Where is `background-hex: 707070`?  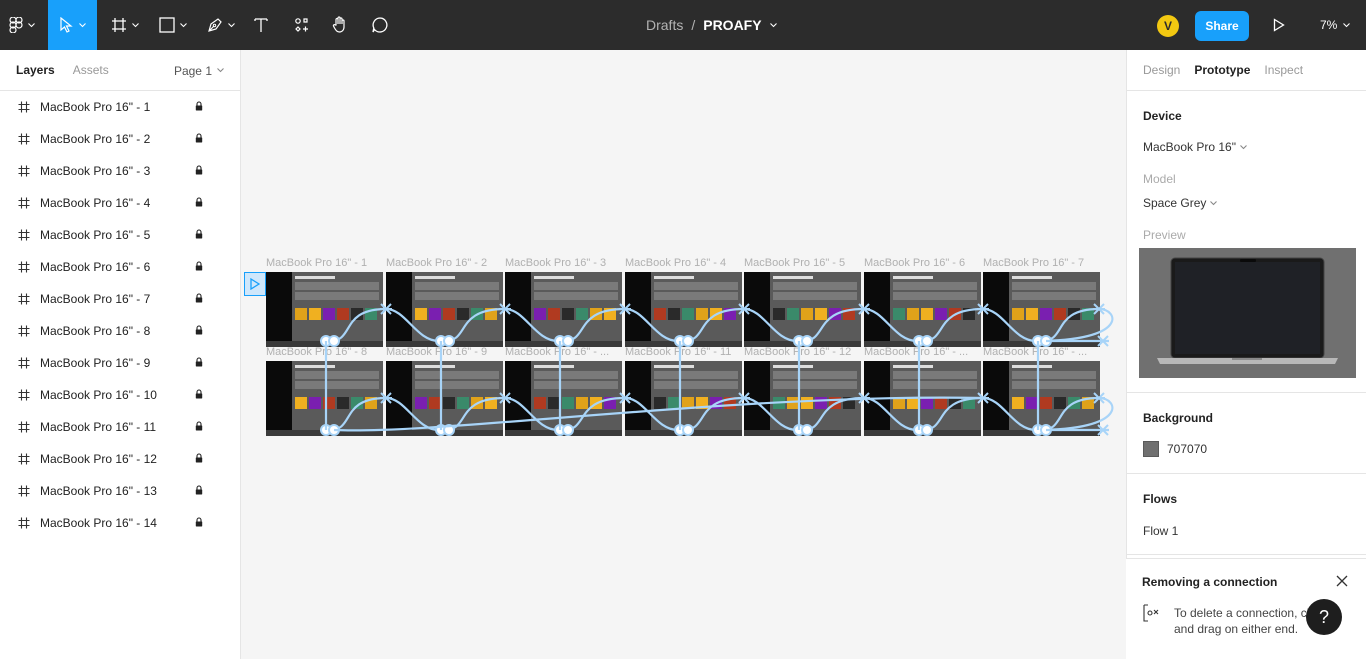 background-hex: 707070 is located at coordinates (1187, 449).